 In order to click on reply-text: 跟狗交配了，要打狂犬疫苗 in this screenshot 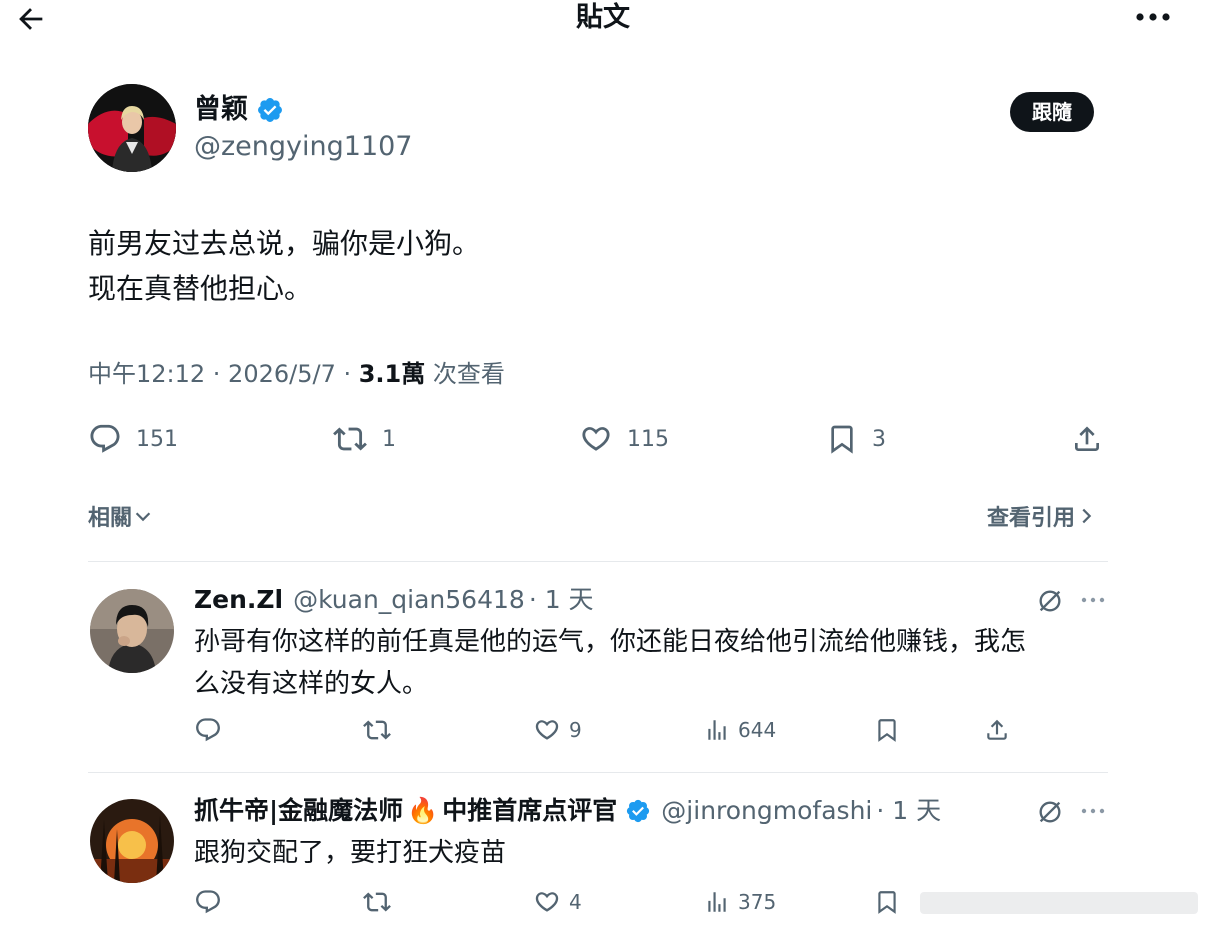, I will do `click(350, 853)`.